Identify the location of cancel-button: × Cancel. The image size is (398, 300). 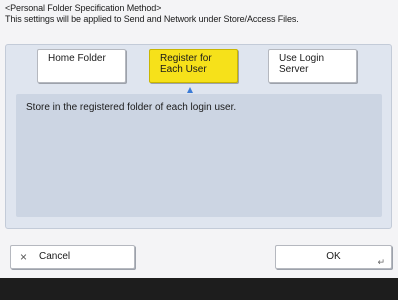
(72, 257).